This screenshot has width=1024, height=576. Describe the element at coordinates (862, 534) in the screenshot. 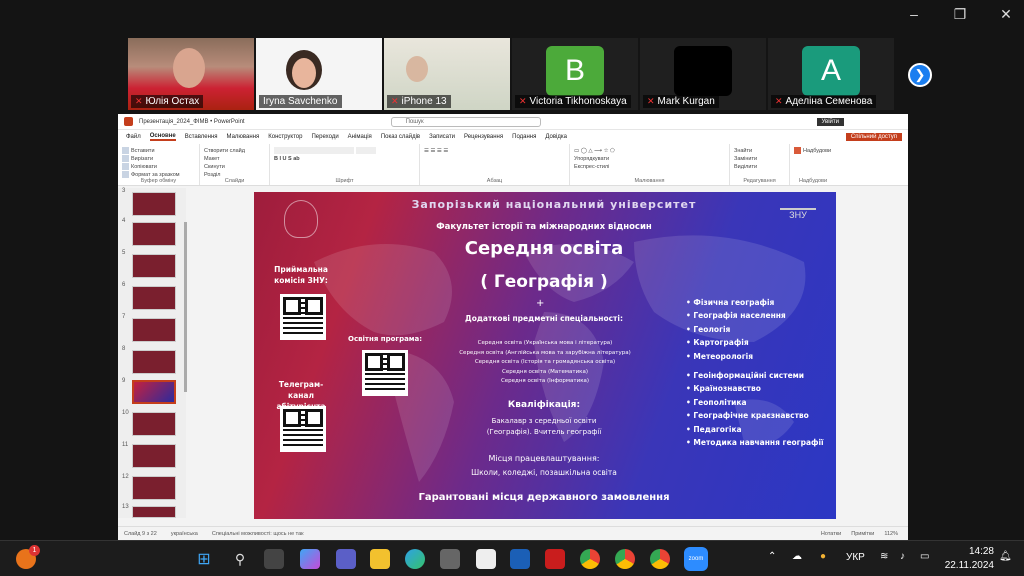

I see `comments-button: Примітки` at that location.